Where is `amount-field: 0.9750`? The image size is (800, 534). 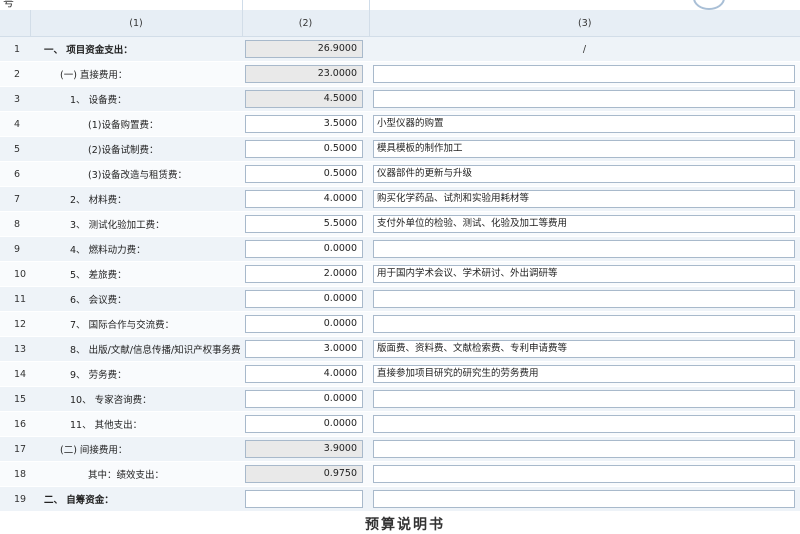
amount-field: 0.9750 is located at coordinates (304, 474).